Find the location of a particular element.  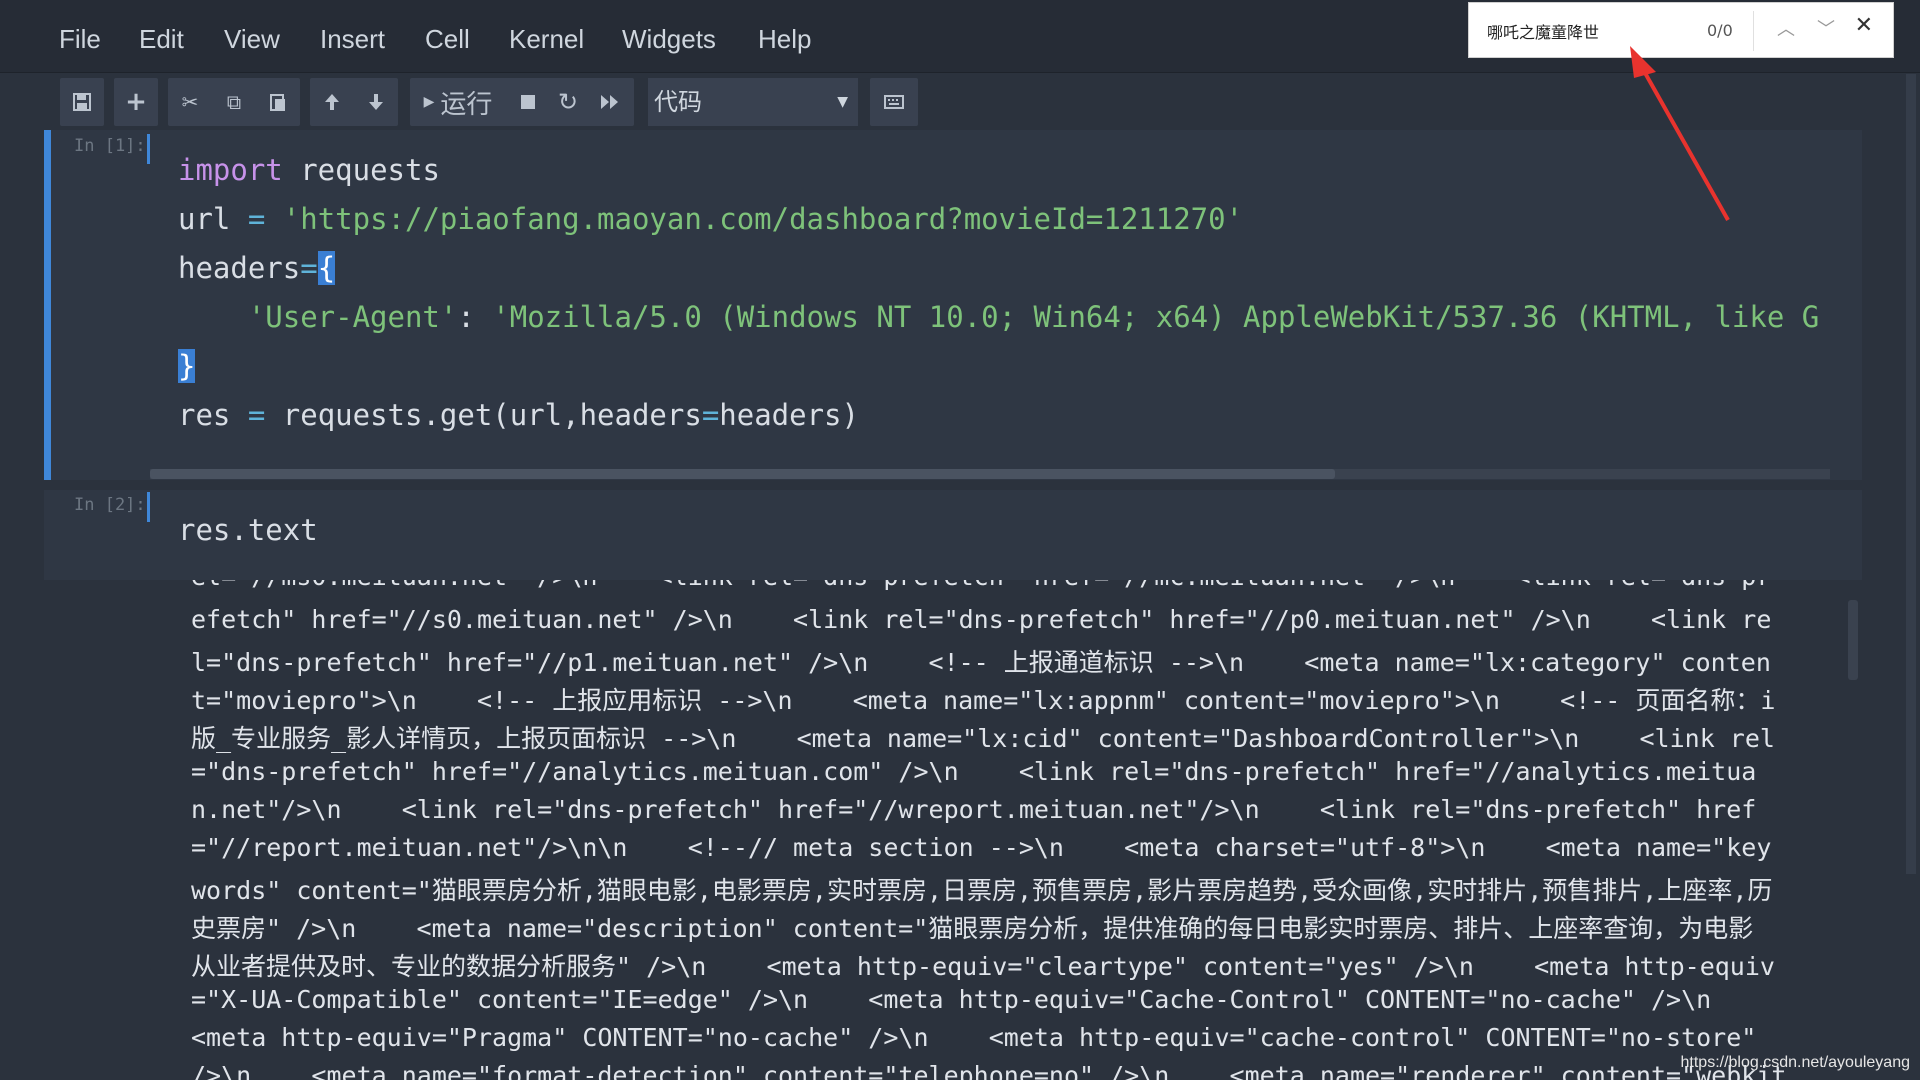

find-bar: 0/0 ︿ ﹀ ✕ is located at coordinates (1681, 30).